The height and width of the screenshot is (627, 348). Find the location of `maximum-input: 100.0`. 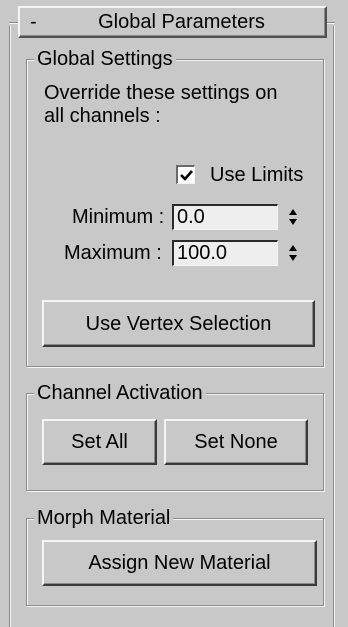

maximum-input: 100.0 is located at coordinates (225, 253).